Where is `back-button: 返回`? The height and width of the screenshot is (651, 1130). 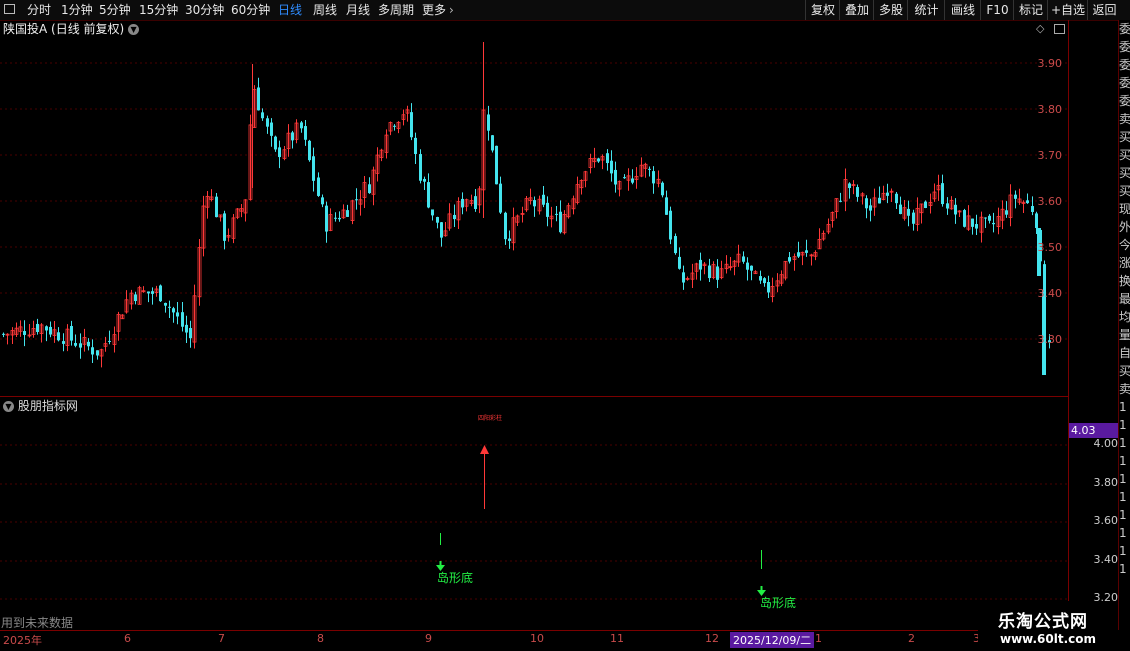
back-button: 返回 is located at coordinates (1104, 10).